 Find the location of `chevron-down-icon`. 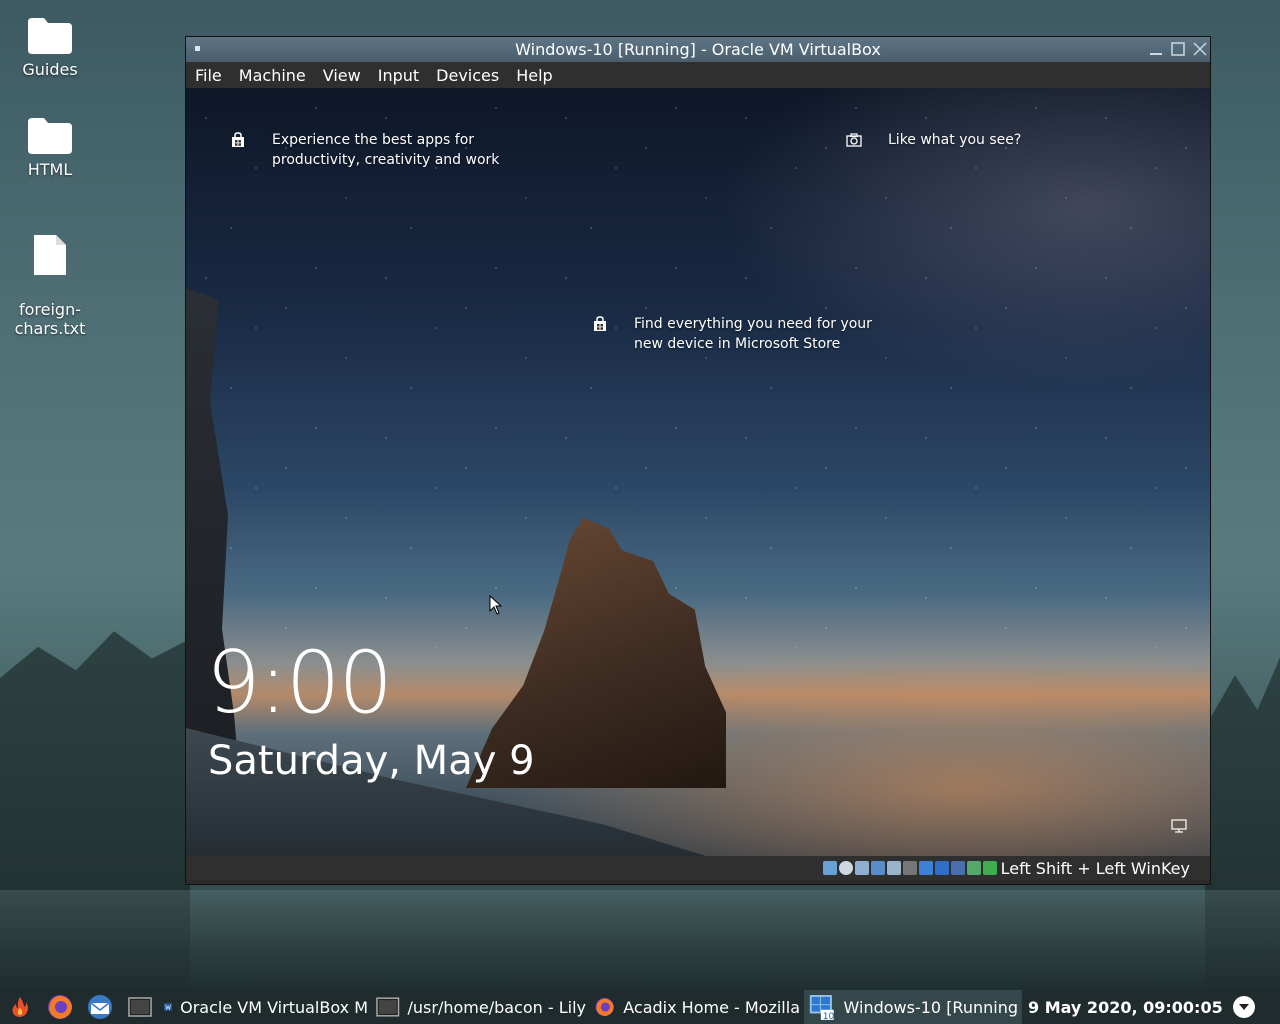

chevron-down-icon is located at coordinates (1243, 1007).